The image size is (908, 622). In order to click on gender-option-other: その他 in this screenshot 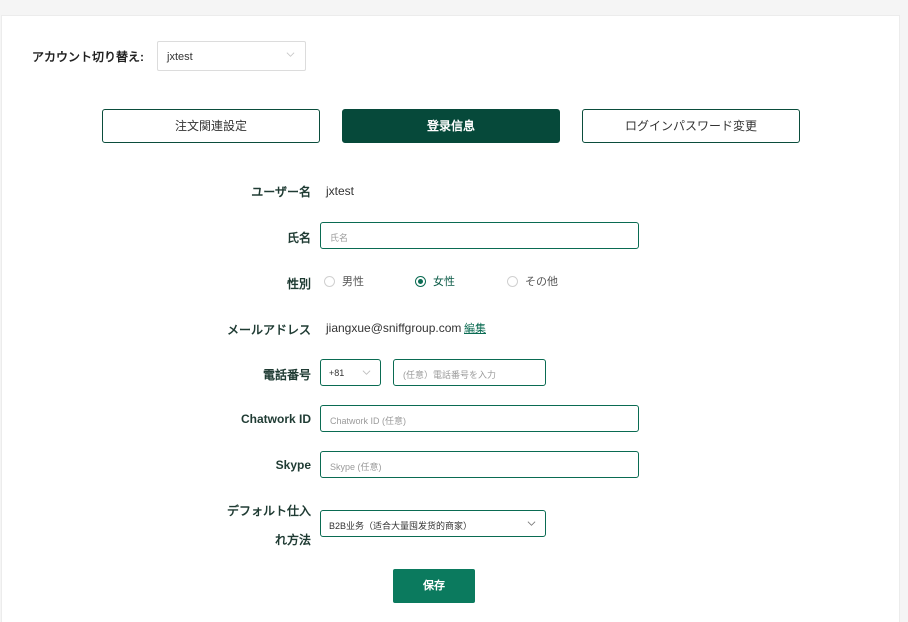, I will do `click(532, 281)`.